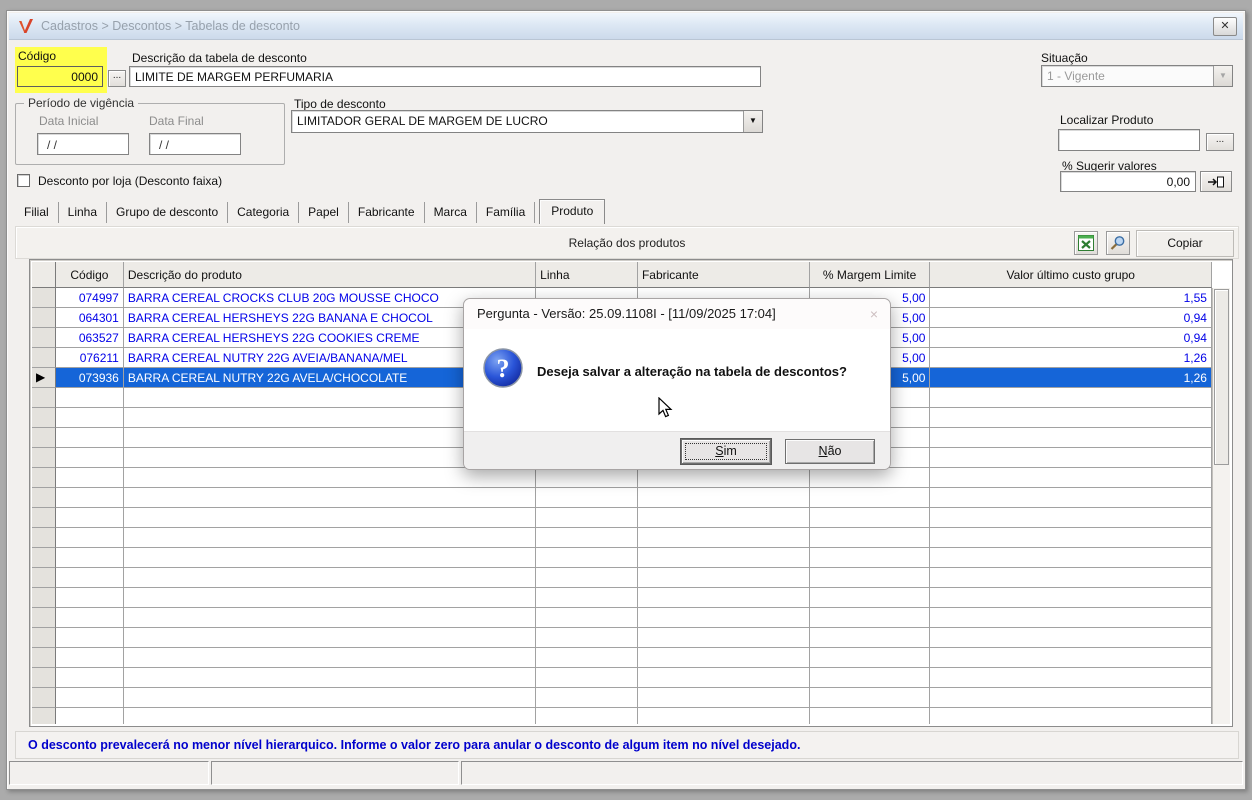 The image size is (1252, 800). I want to click on tab-filial: Filial, so click(37, 212).